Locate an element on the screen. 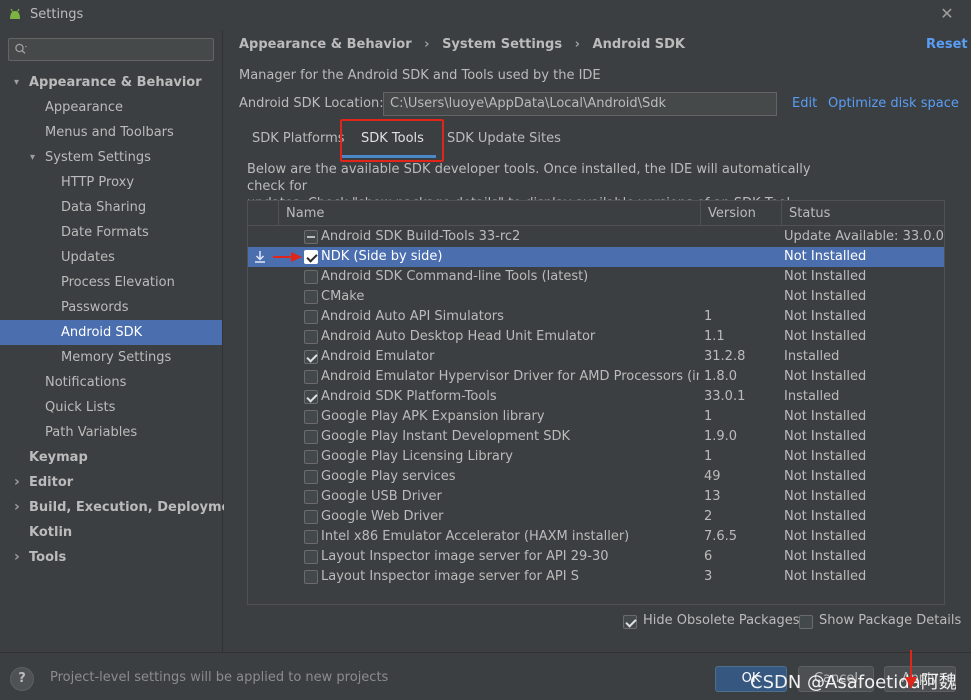 The image size is (971, 700). sidebar-item: Keymap is located at coordinates (111, 457).